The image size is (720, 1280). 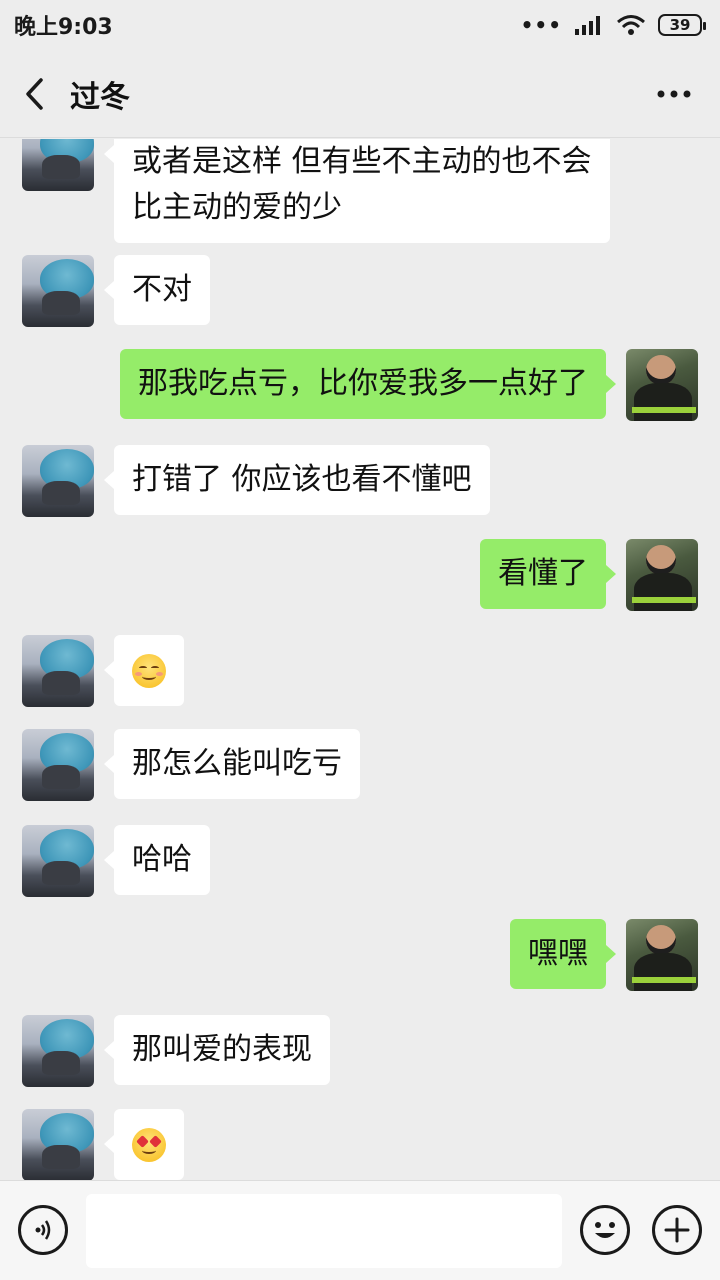 I want to click on voice-button, so click(x=43, y=1230).